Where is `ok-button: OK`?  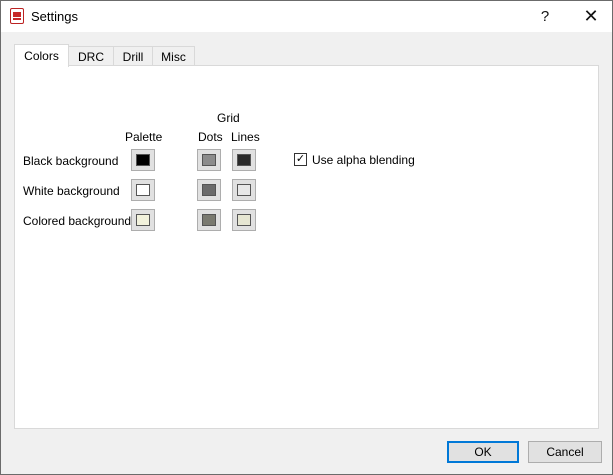 ok-button: OK is located at coordinates (483, 452).